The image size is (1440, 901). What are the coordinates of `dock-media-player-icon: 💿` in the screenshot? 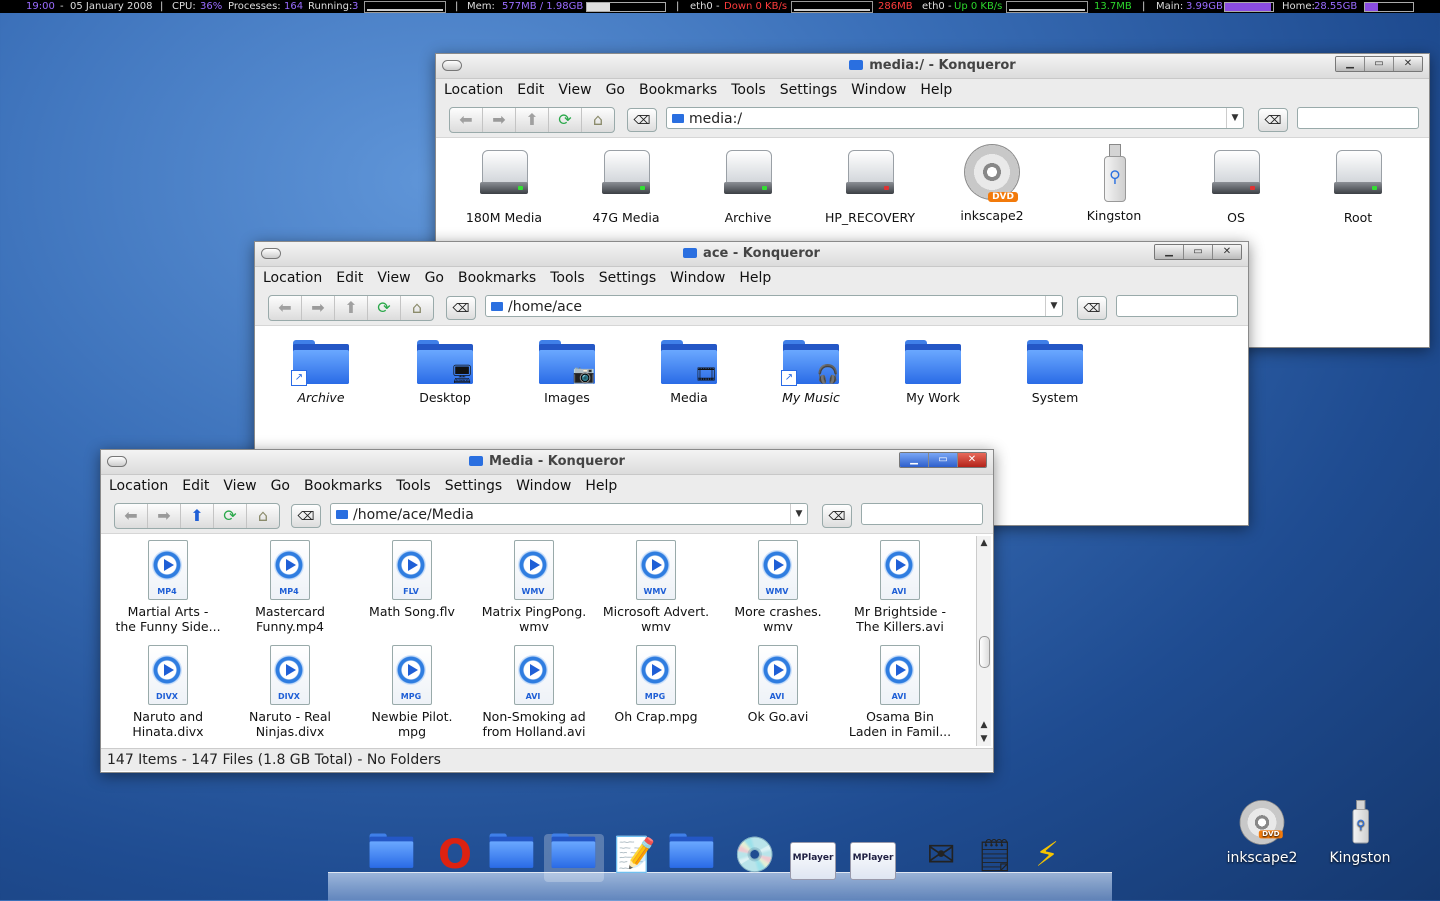 It's located at (755, 857).